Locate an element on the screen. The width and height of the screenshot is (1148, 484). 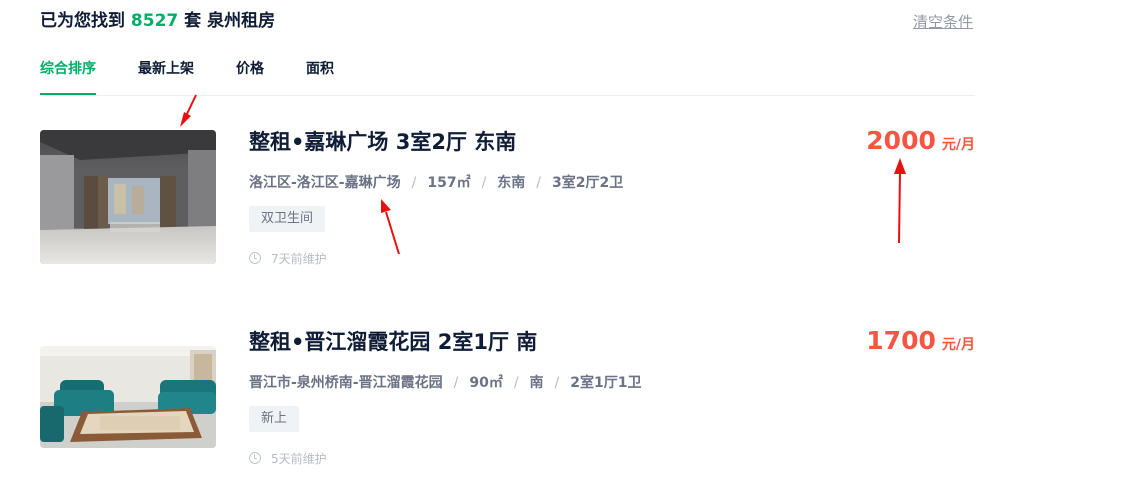
listing-title: 整租•嘉琳广场 3室2厅 东南 is located at coordinates (382, 141).